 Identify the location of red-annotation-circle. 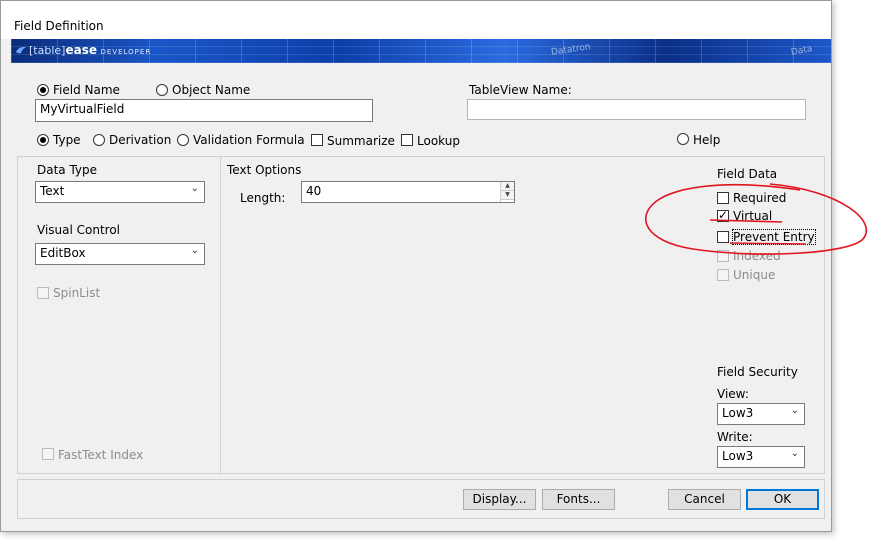
(756, 219).